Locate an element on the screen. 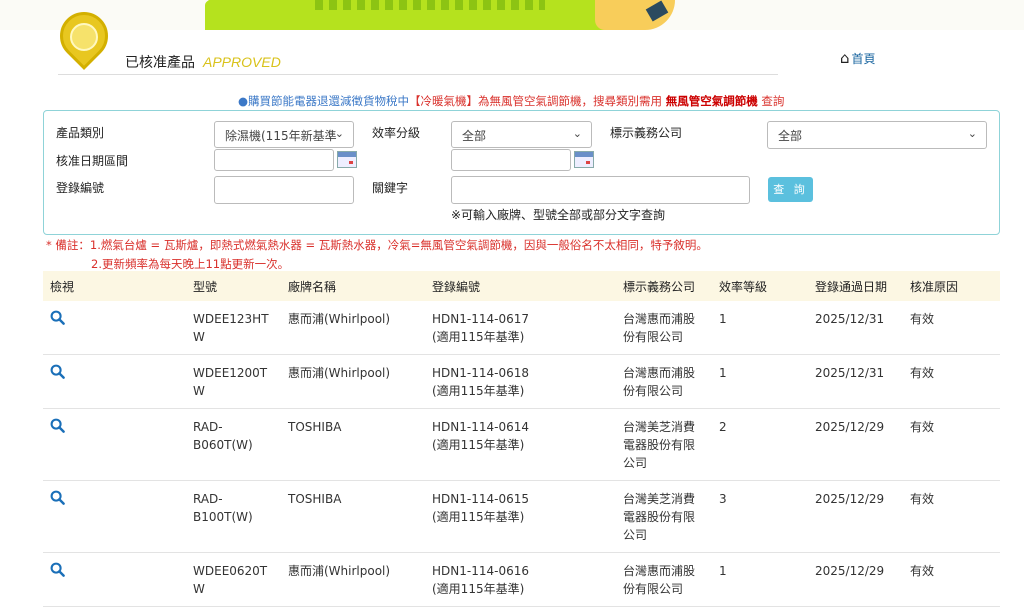 This screenshot has width=1024, height=607. grade-cell: 2 is located at coordinates (760, 444).